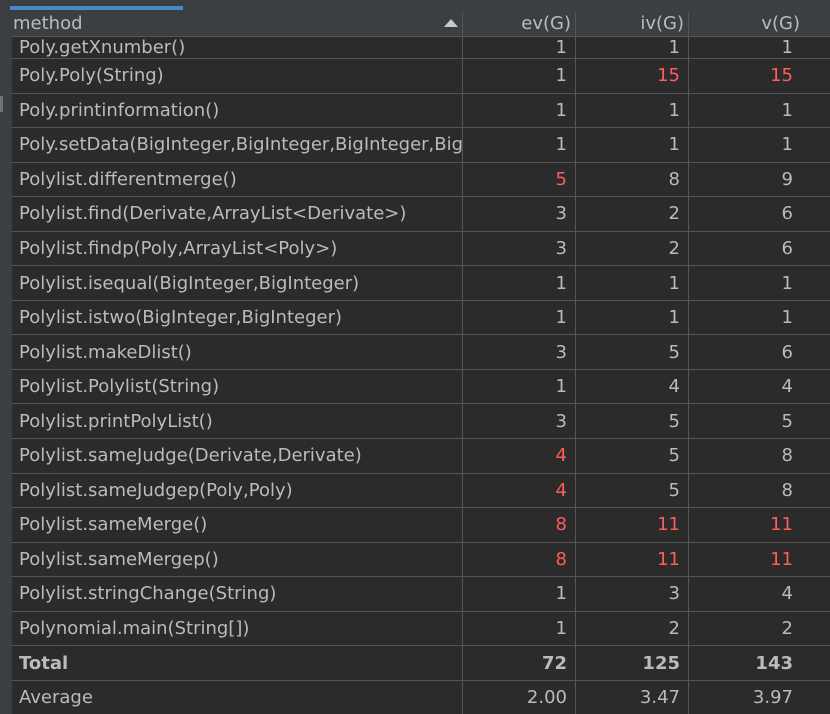 This screenshot has height=714, width=830. Describe the element at coordinates (421, 629) in the screenshot. I see `table-row: Polynomial.main(String[]) 1 2 2` at that location.